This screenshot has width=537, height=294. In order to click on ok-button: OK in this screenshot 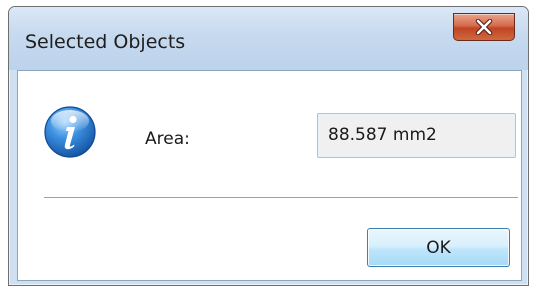, I will do `click(438, 247)`.